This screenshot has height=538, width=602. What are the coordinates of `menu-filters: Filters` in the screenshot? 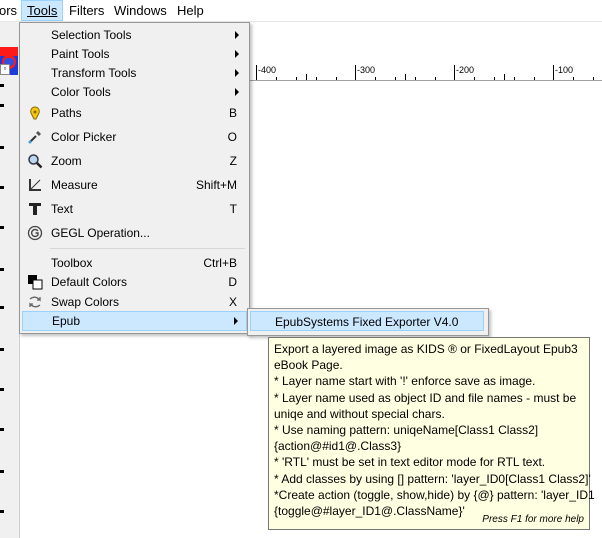 It's located at (86, 10).